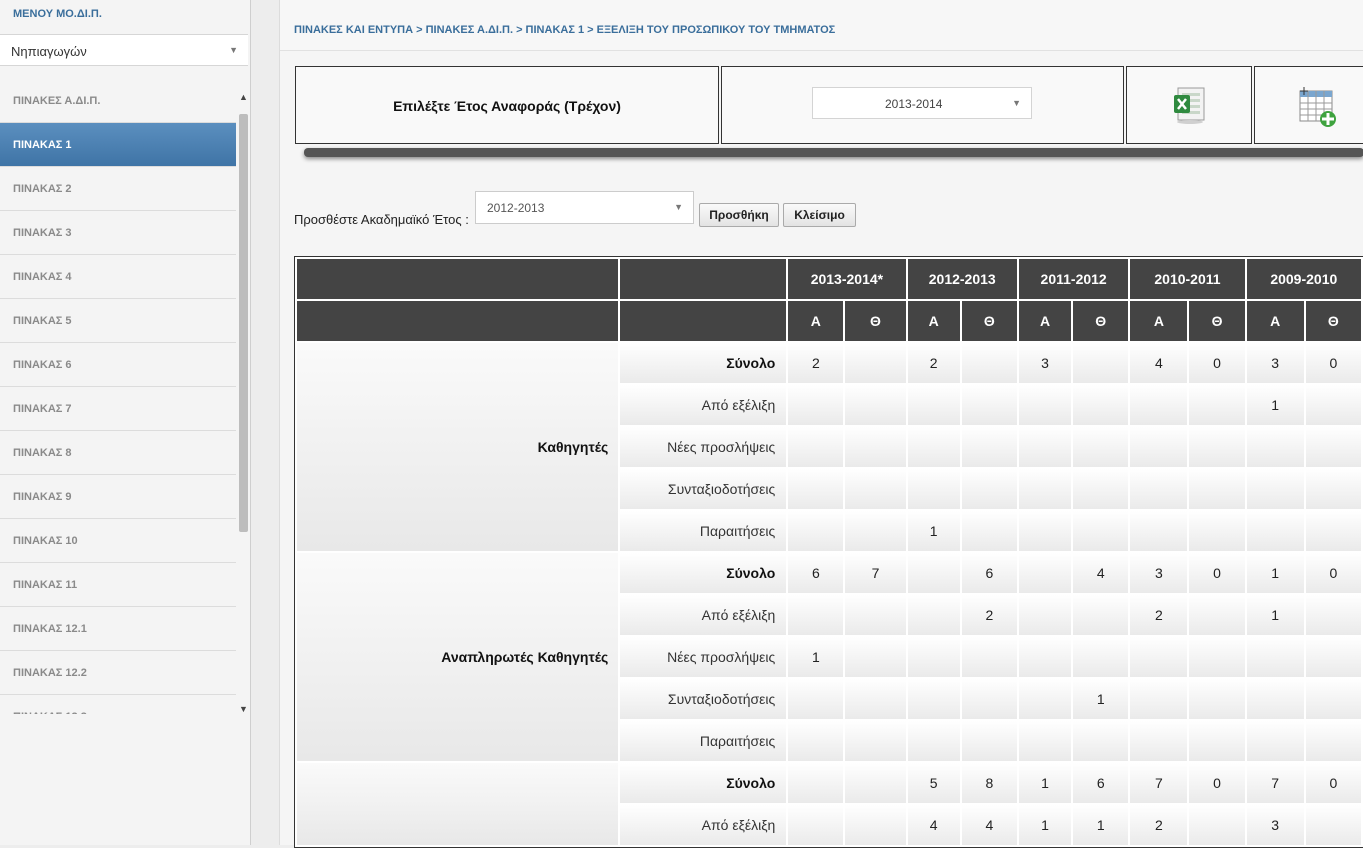  What do you see at coordinates (118, 101) in the screenshot?
I see `sidebar-item: ΠΙΝΑΚΕΣ Α.ΔΙ.Π.` at bounding box center [118, 101].